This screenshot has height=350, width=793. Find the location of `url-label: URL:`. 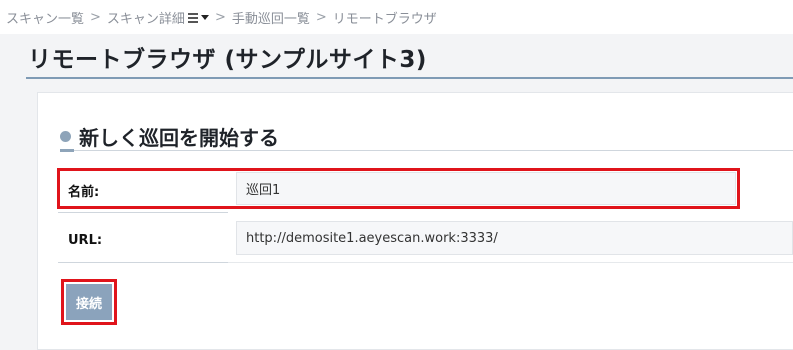

url-label: URL: is located at coordinates (85, 240).